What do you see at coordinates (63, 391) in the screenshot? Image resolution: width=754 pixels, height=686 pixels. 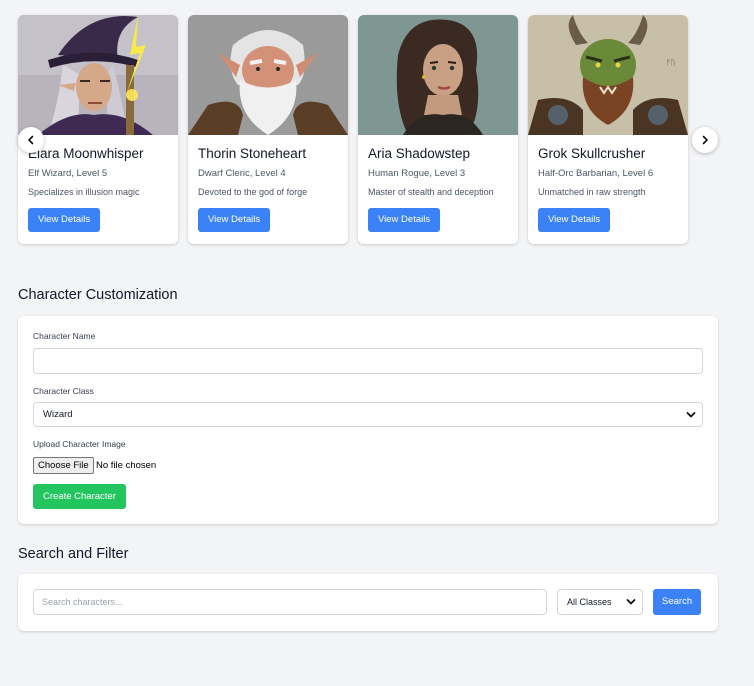 I see `character-class-label: Character Class` at bounding box center [63, 391].